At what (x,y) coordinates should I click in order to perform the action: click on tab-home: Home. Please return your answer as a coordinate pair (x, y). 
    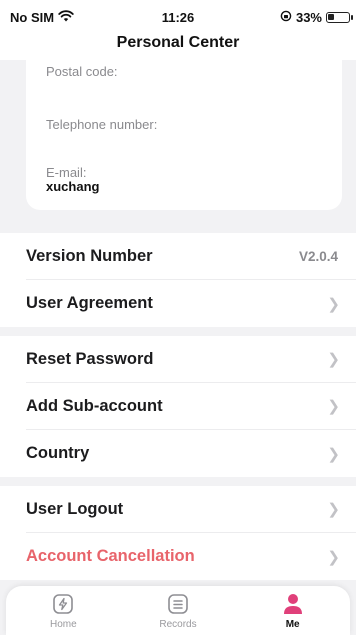
    Looking at the image, I should click on (63, 610).